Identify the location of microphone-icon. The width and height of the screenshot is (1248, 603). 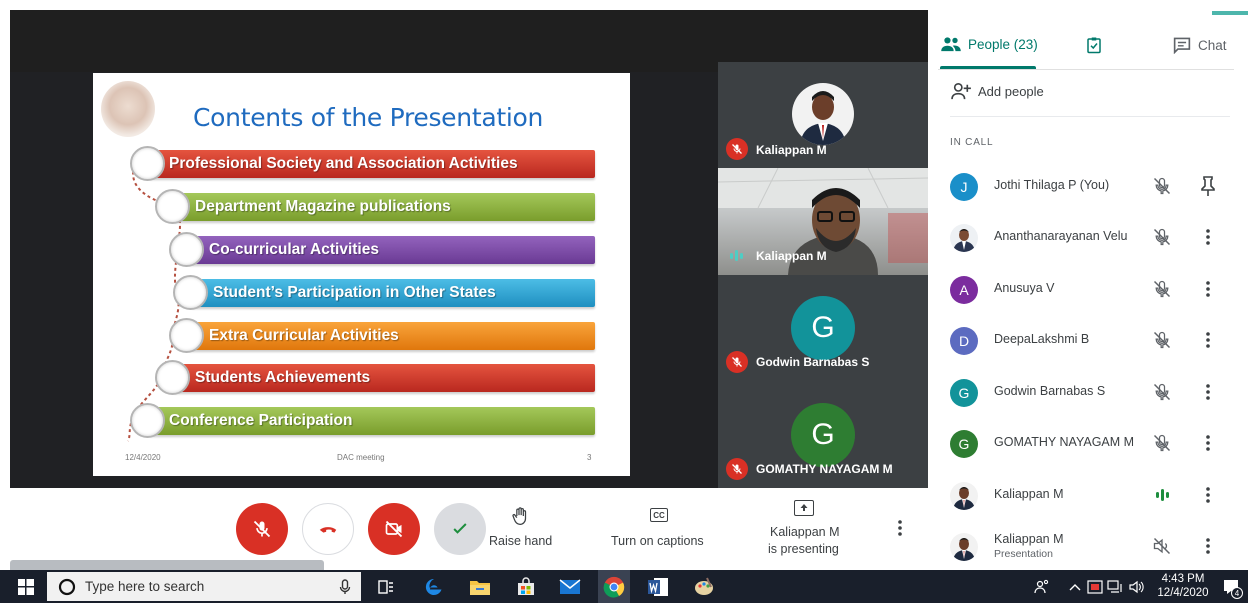
(345, 586).